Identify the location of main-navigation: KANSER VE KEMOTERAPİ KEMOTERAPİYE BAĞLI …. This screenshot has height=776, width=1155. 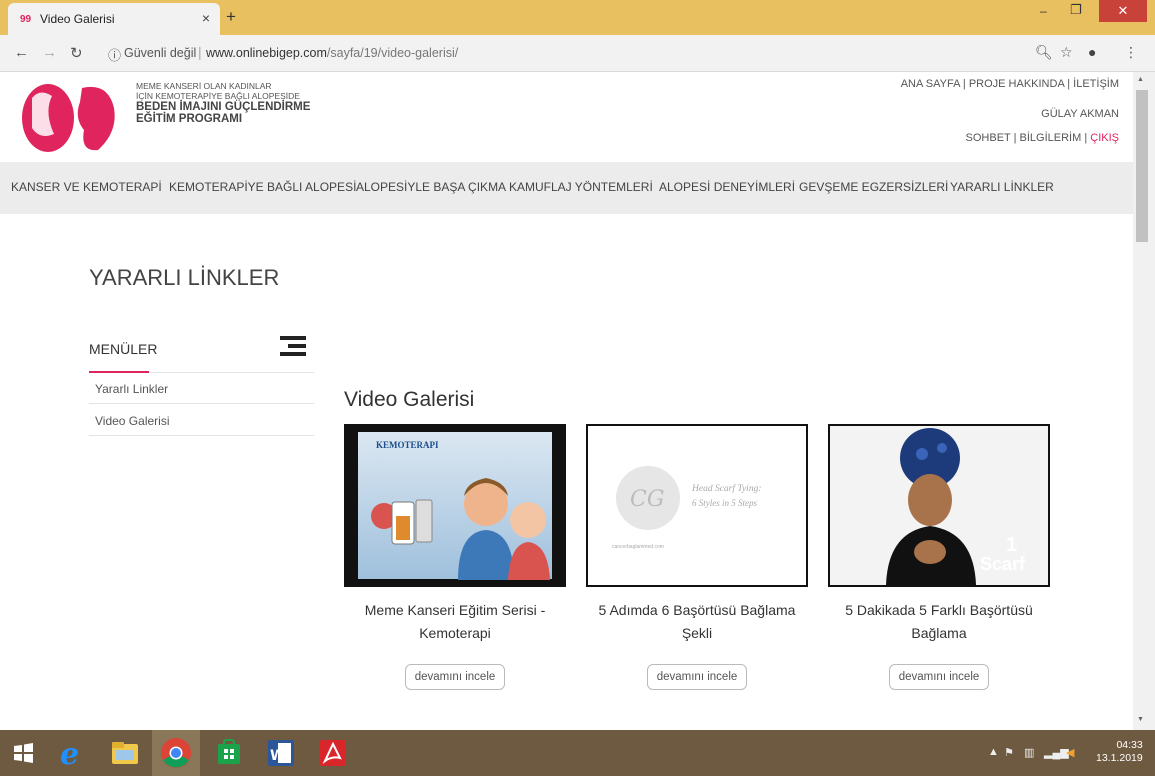
(566, 188).